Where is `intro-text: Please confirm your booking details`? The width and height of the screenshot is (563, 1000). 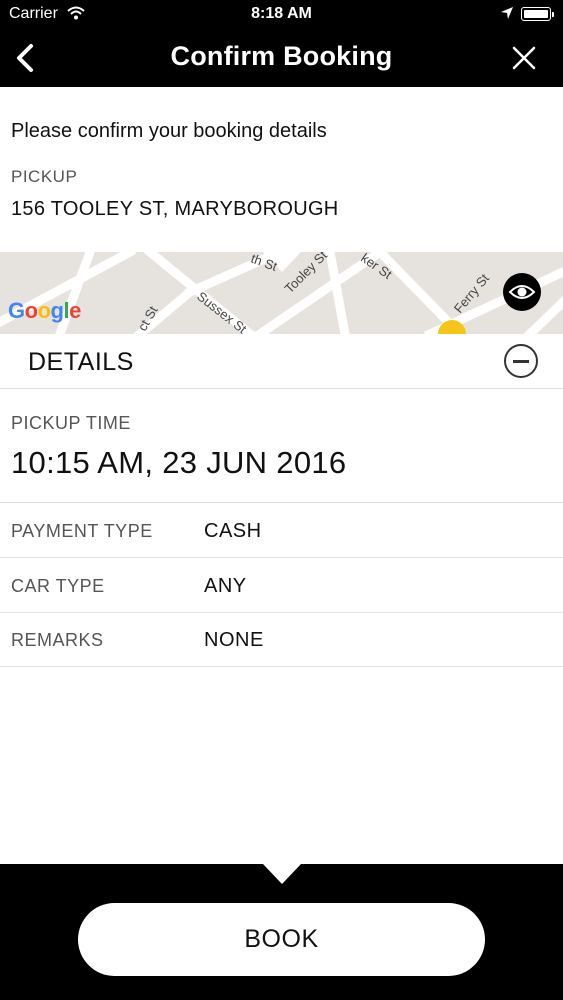 intro-text: Please confirm your booking details is located at coordinates (169, 131).